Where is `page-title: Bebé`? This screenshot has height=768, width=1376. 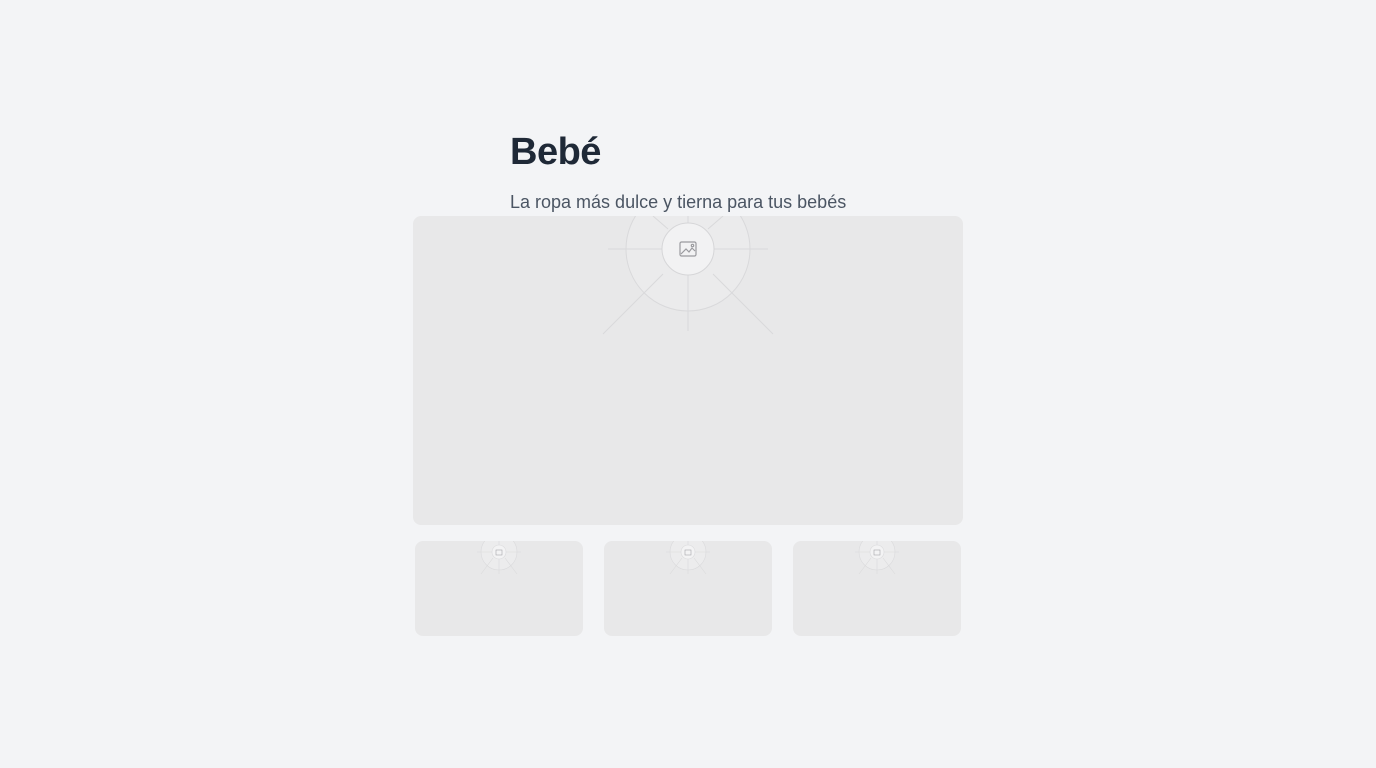 page-title: Bebé is located at coordinates (555, 152).